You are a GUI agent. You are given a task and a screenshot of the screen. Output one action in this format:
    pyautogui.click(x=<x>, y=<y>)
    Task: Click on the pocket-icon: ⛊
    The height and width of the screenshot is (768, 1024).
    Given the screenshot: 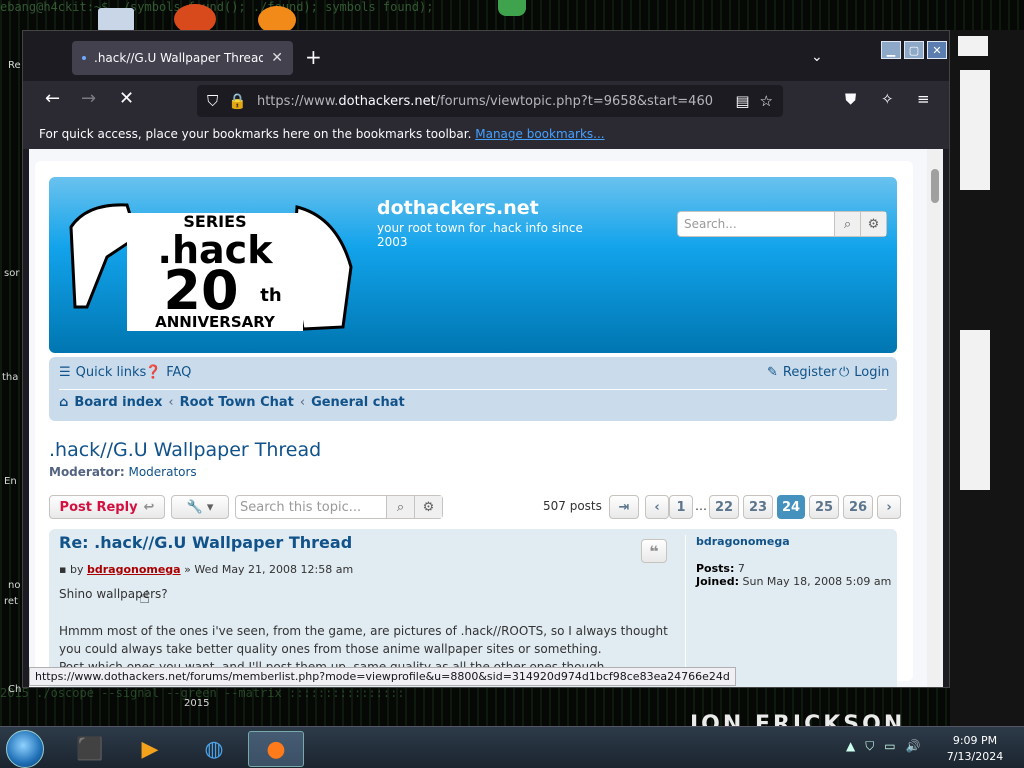 What is the action you would take?
    pyautogui.click(x=850, y=99)
    